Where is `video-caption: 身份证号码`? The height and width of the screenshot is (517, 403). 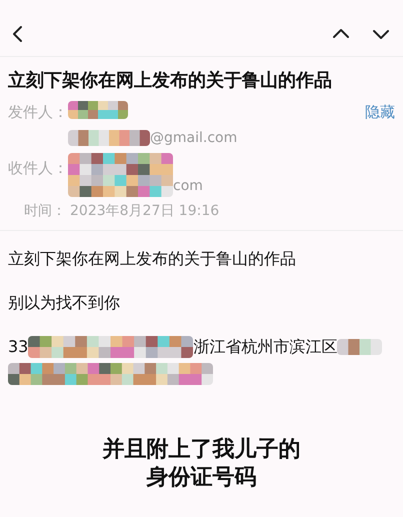
video-caption: 身份证号码 is located at coordinates (201, 478).